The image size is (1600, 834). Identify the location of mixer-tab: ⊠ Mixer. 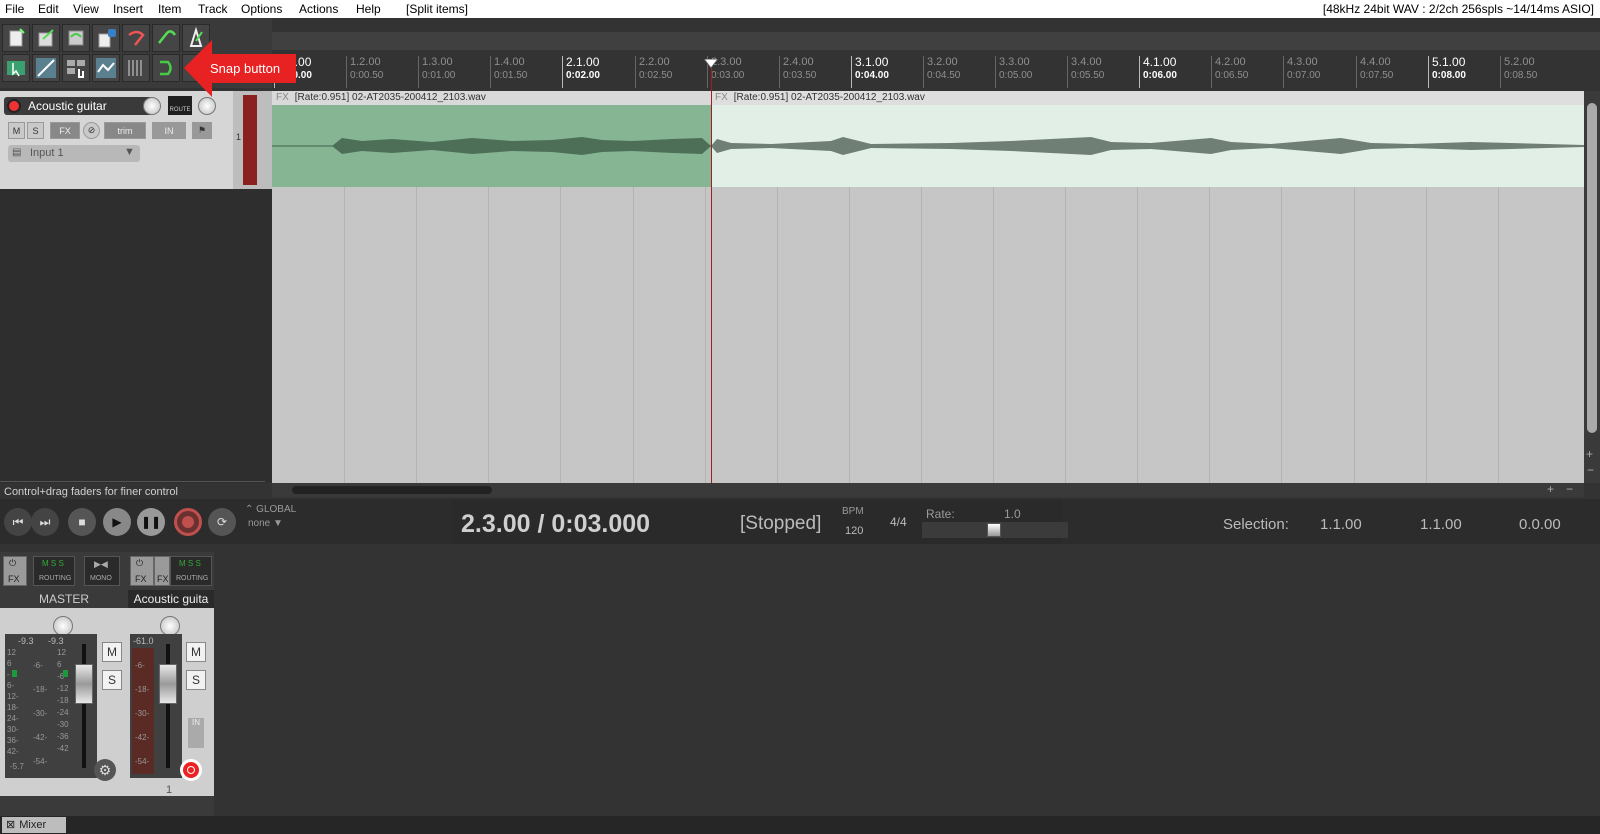
(34, 825).